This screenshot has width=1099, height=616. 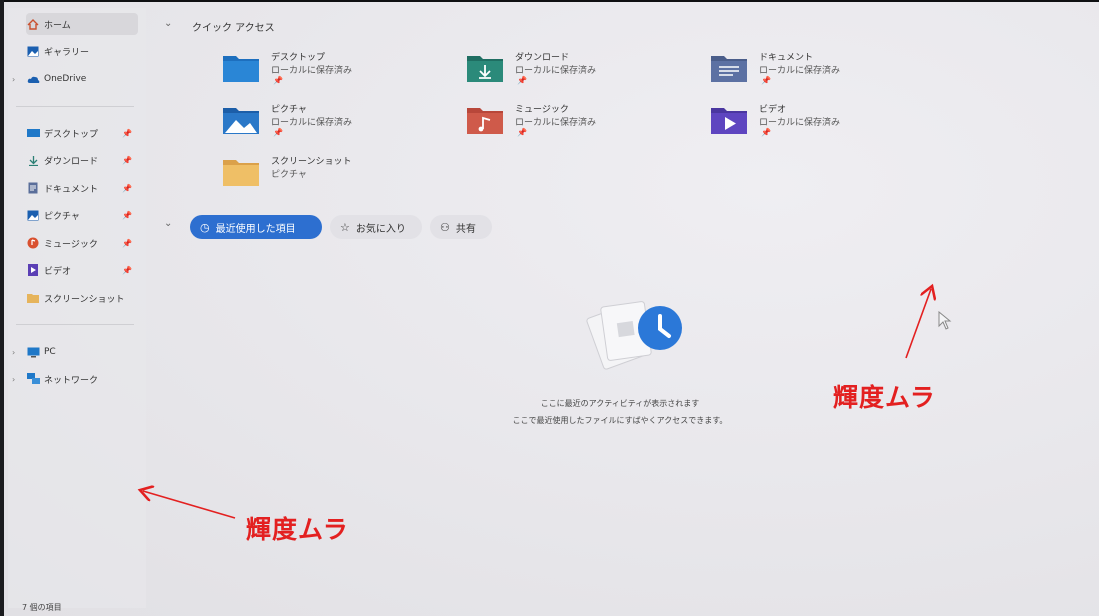 I want to click on star-icon: ☆, so click(x=345, y=227).